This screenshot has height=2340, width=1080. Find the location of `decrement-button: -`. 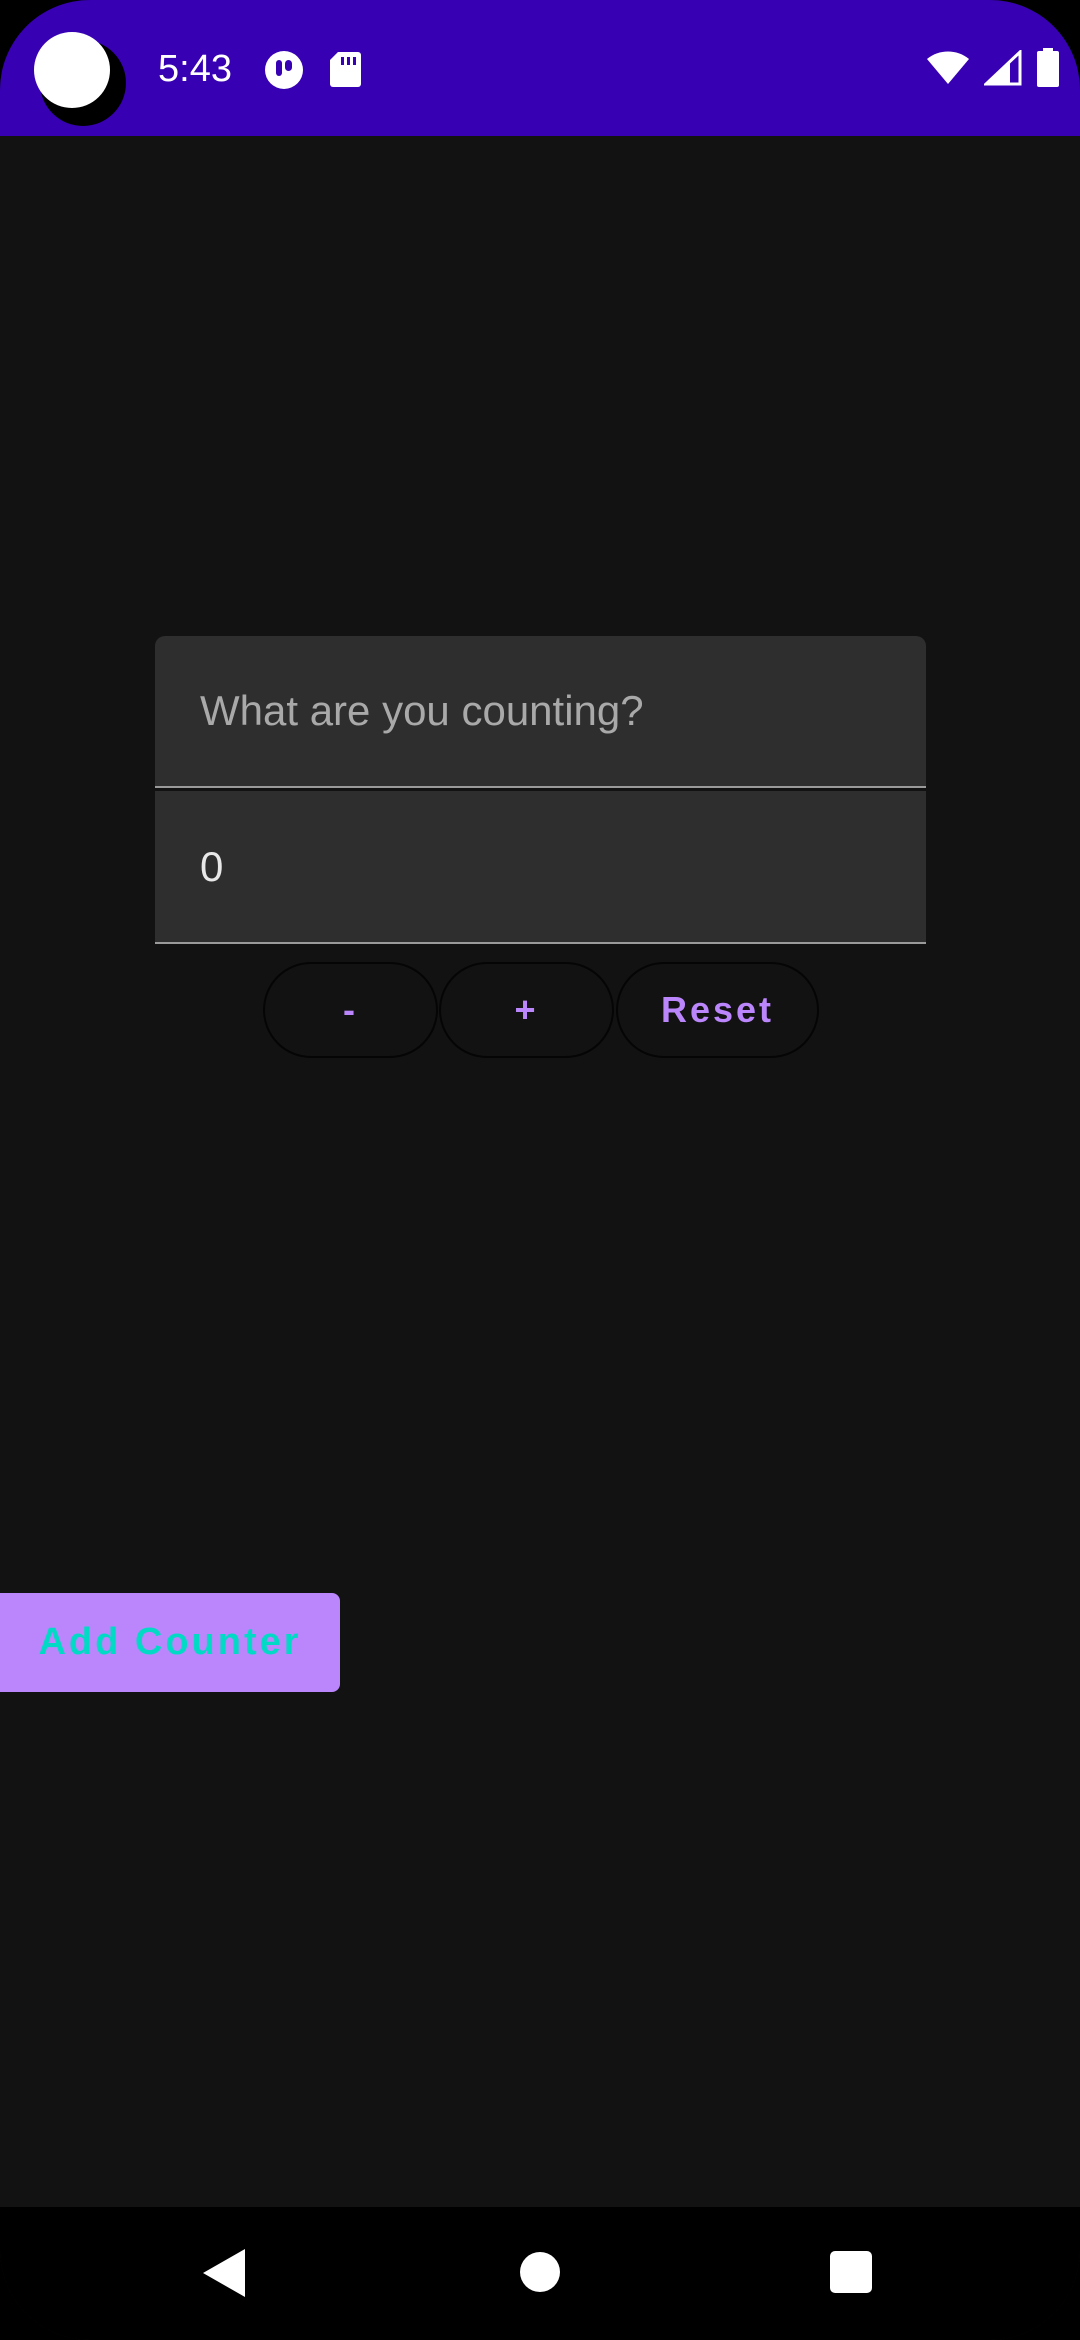

decrement-button: - is located at coordinates (350, 1010).